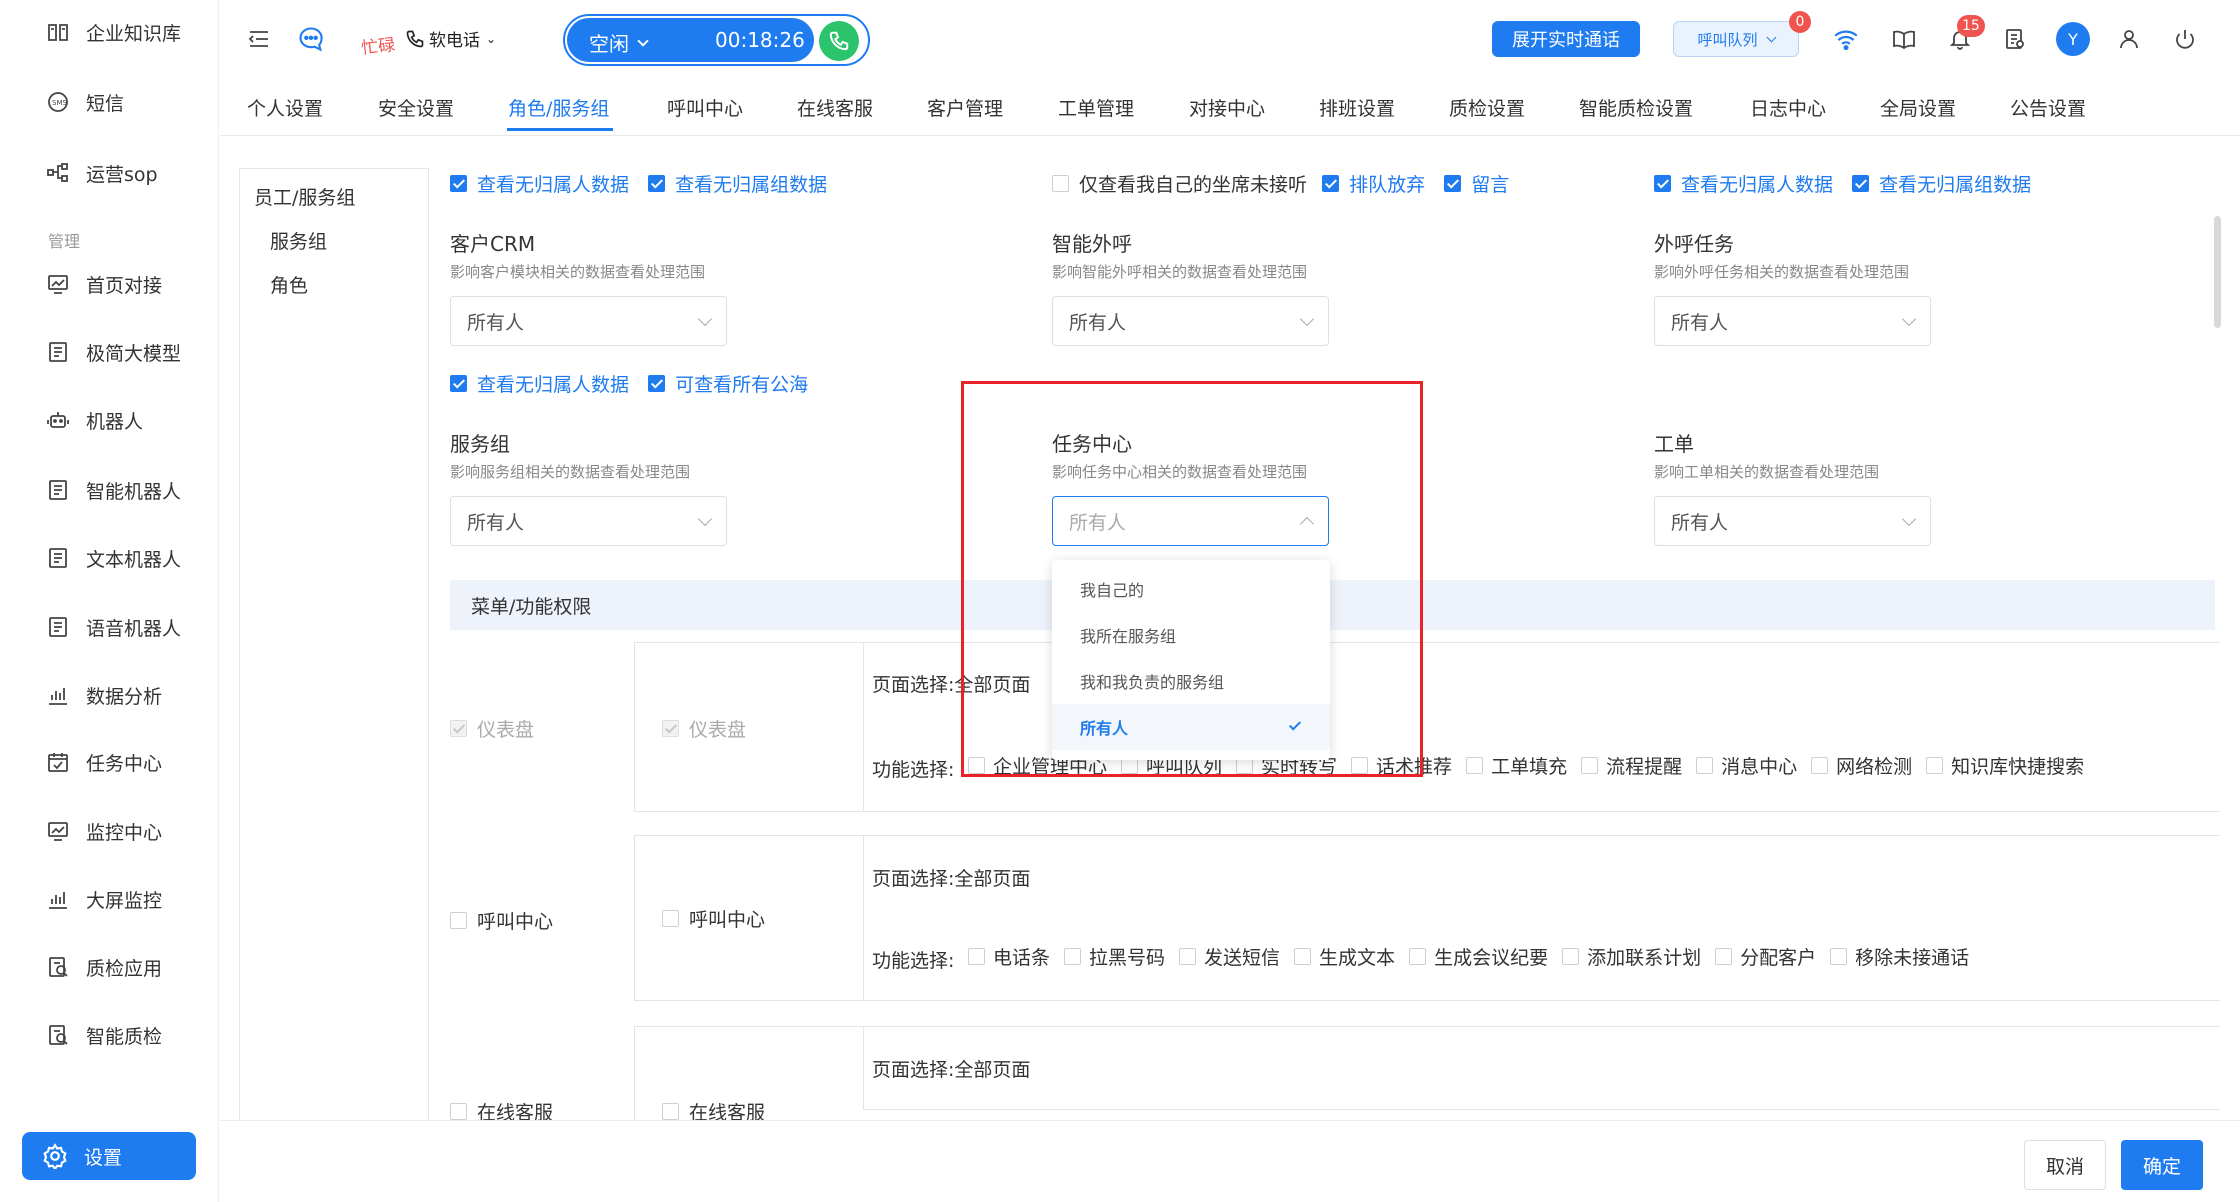 Image resolution: width=2240 pixels, height=1202 pixels. What do you see at coordinates (2129, 39) in the screenshot?
I see `user-icon` at bounding box center [2129, 39].